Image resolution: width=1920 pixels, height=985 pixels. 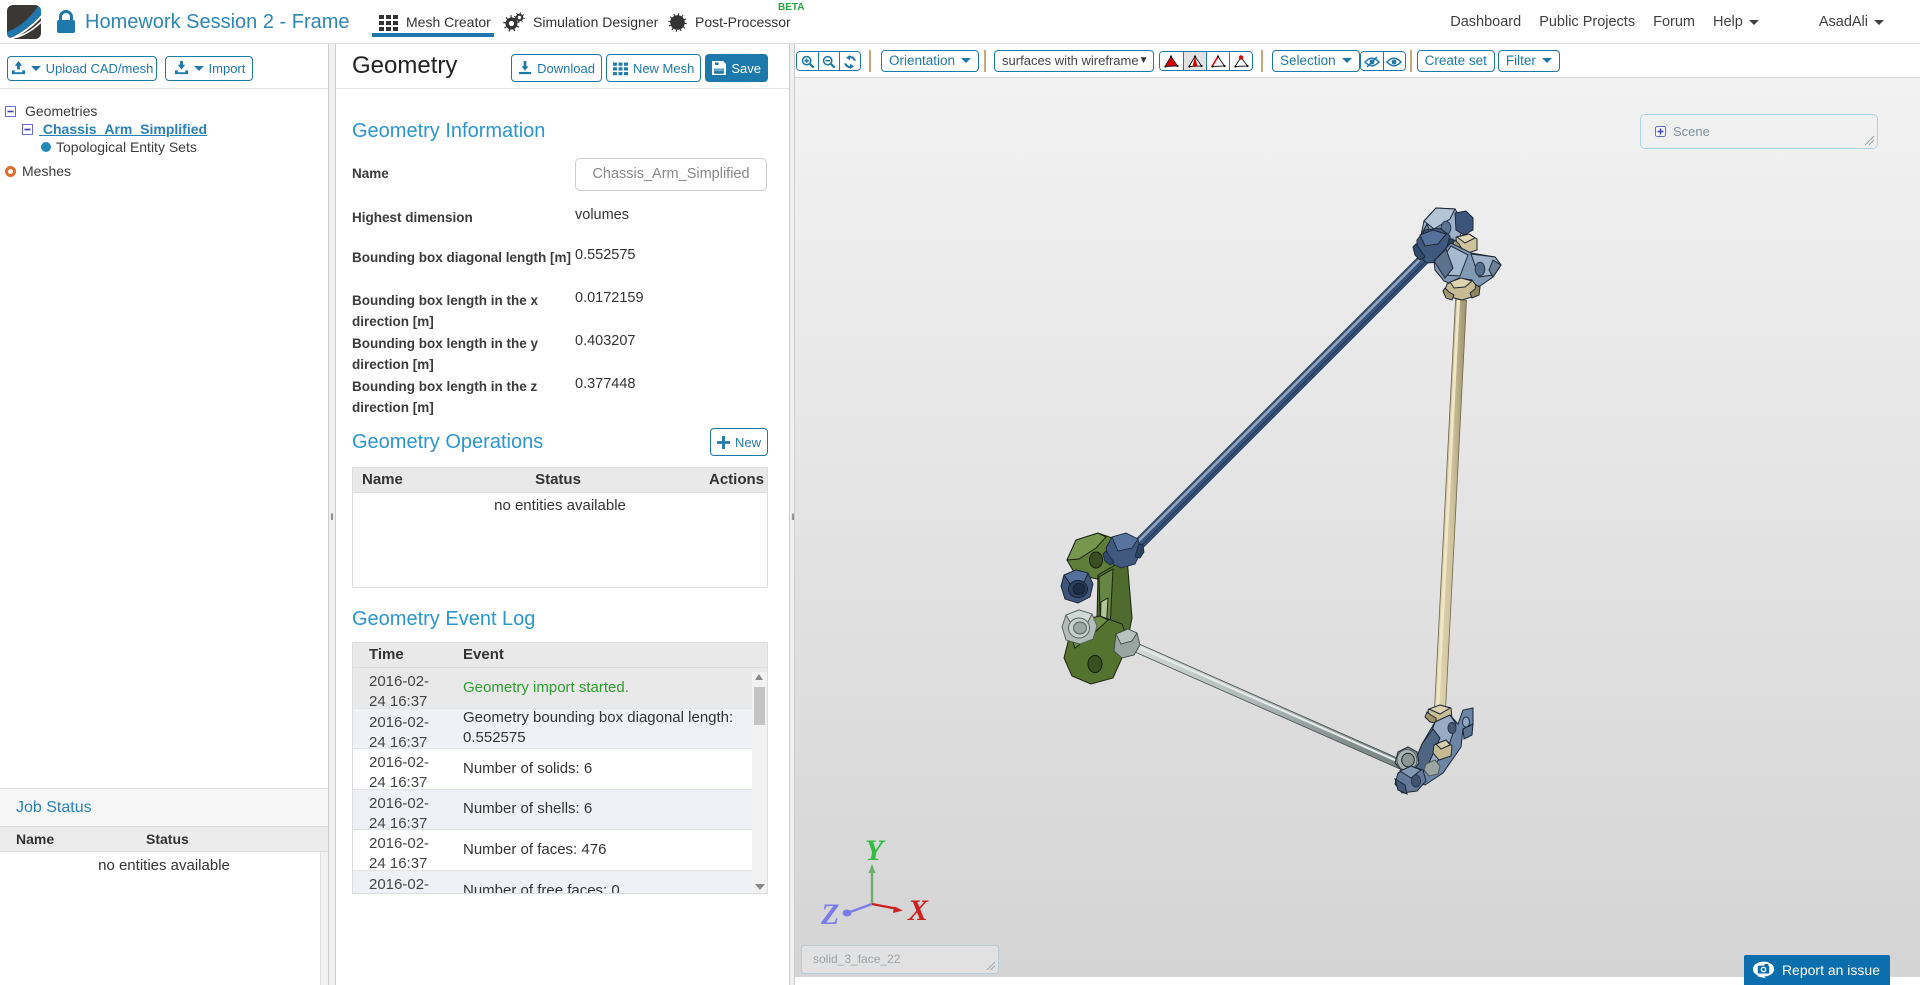 What do you see at coordinates (918, 910) in the screenshot?
I see `svg-text: X` at bounding box center [918, 910].